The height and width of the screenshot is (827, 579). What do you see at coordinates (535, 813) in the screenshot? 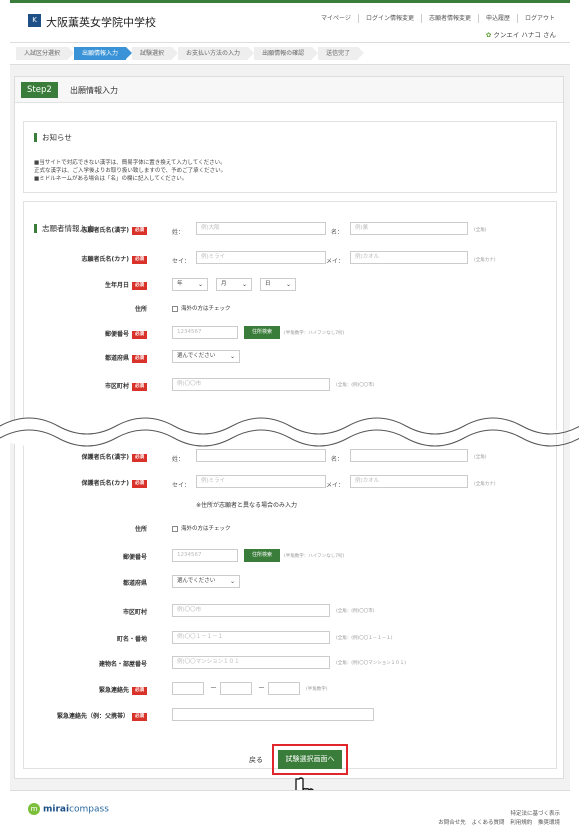
I see `footer-tokusho-link: 特定法に基づく表示` at bounding box center [535, 813].